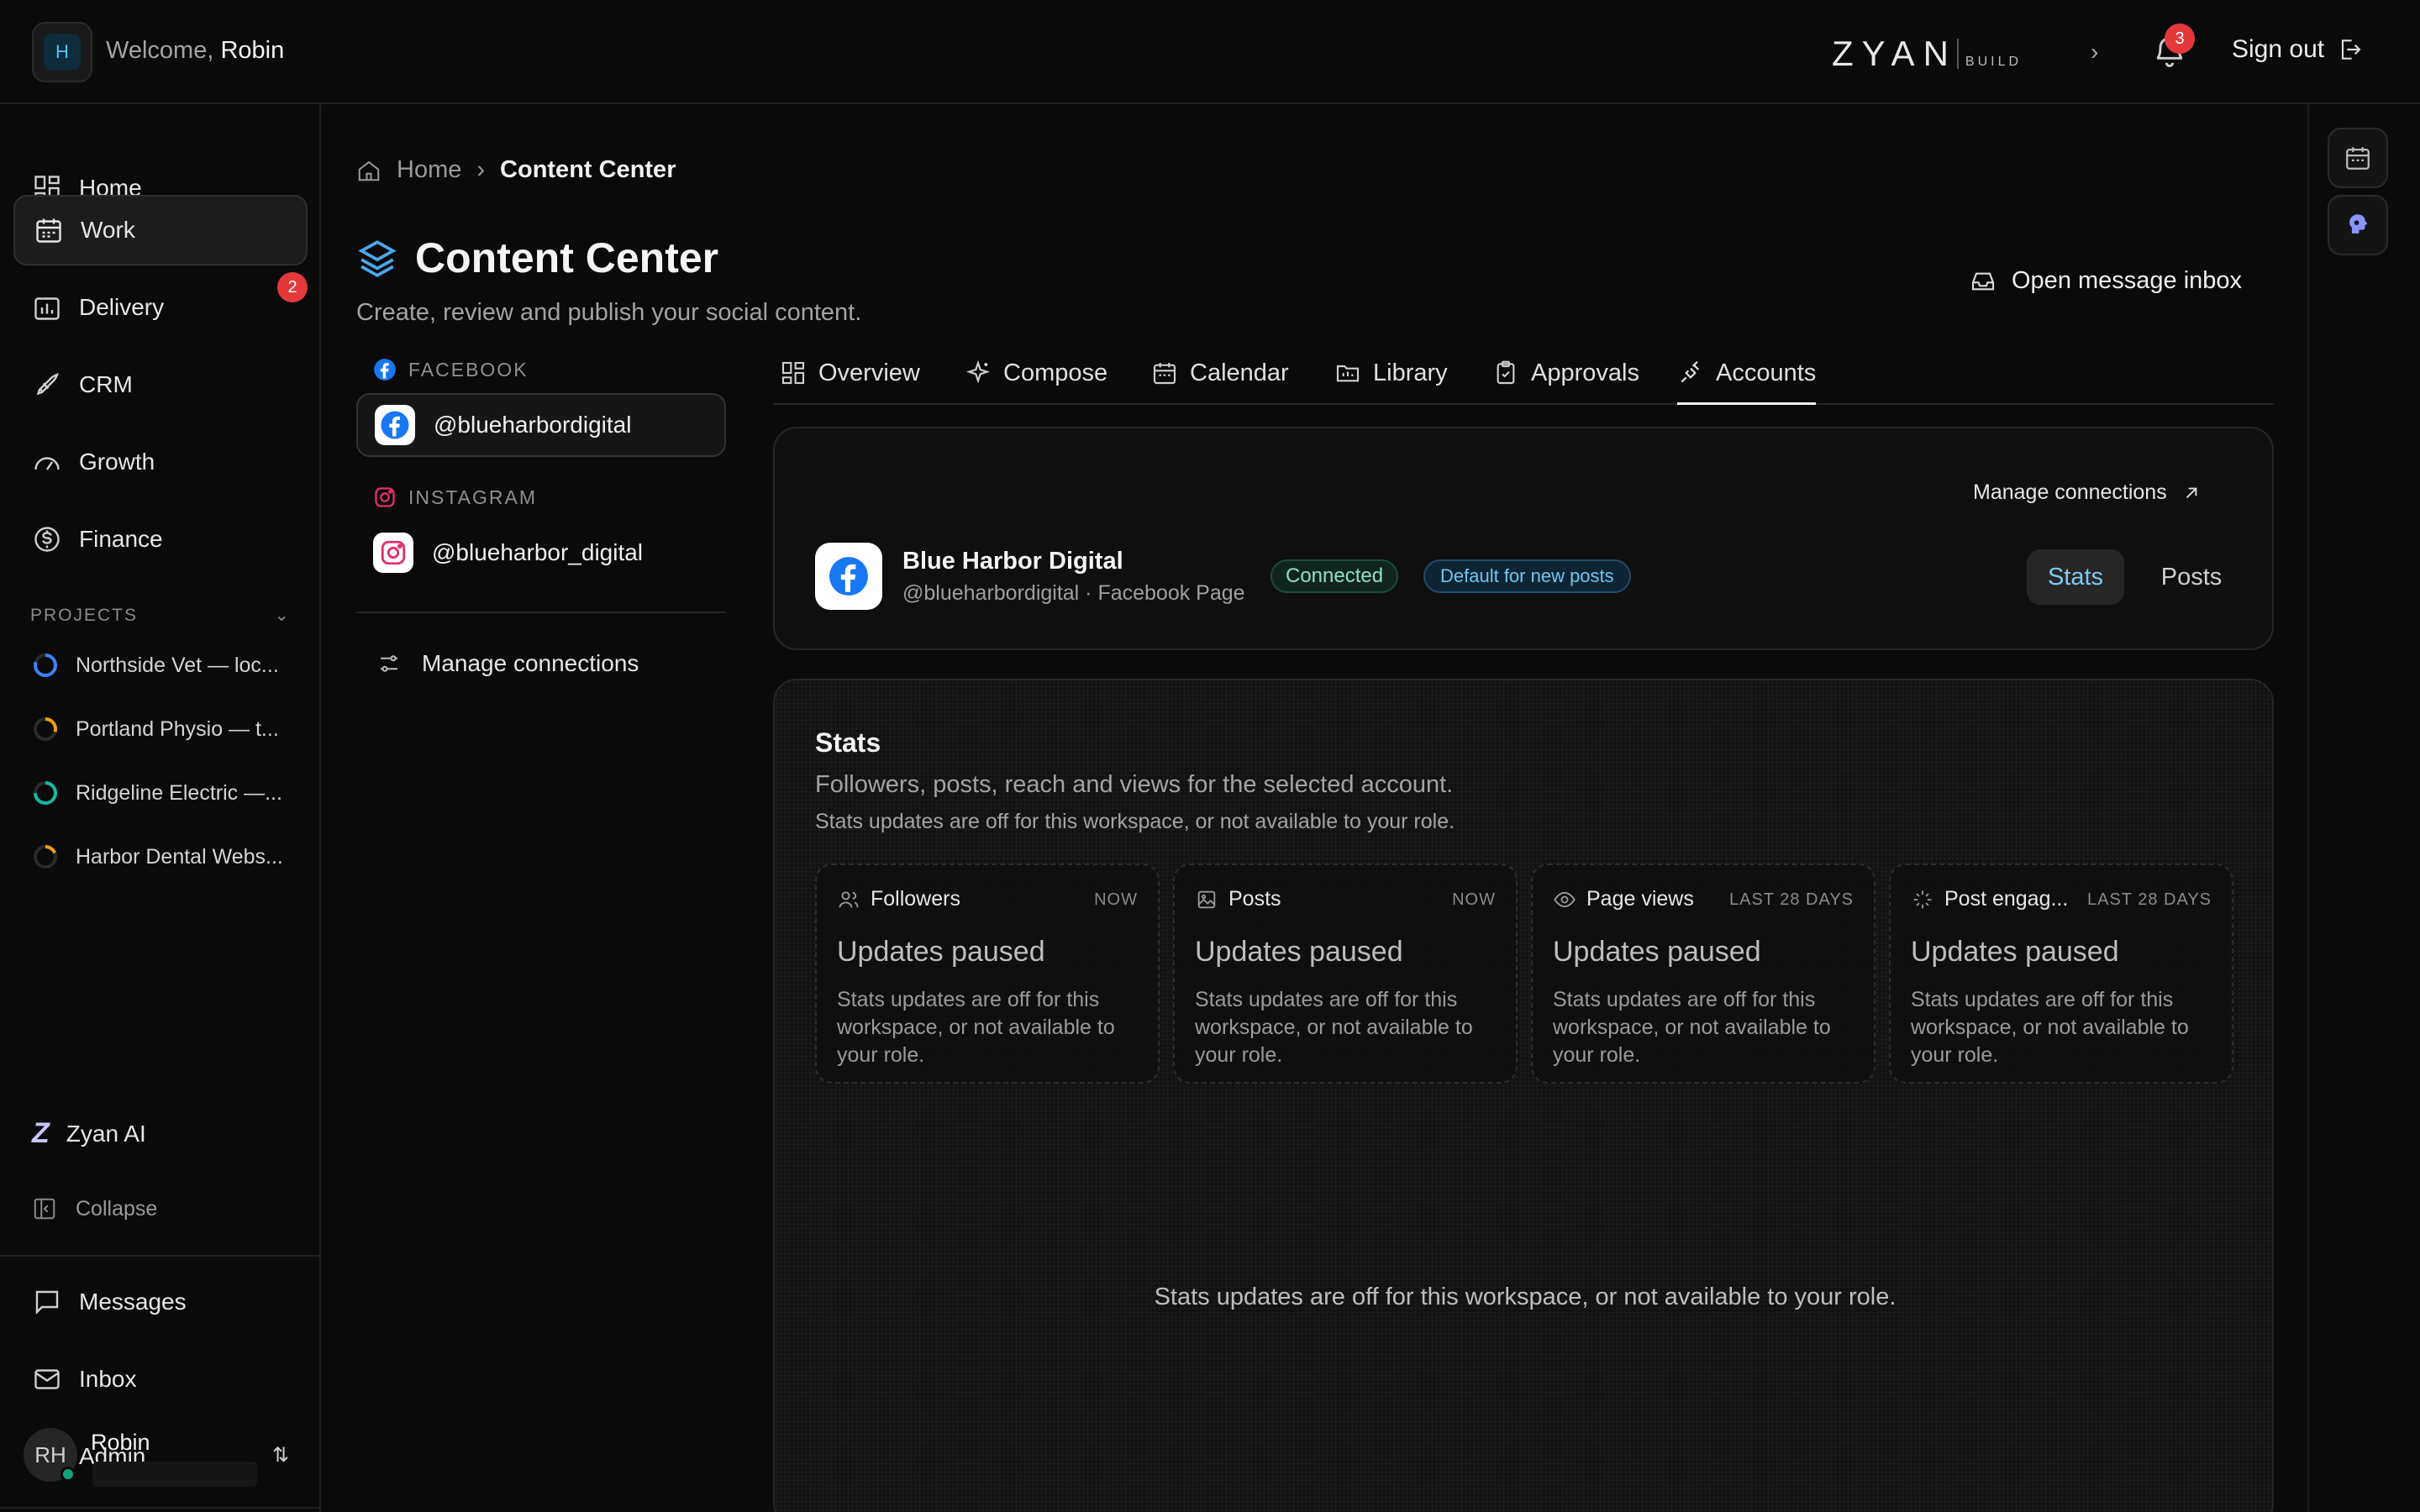 Image resolution: width=2420 pixels, height=1512 pixels. What do you see at coordinates (122, 307) in the screenshot?
I see `sidebar-item-label: Delivery` at bounding box center [122, 307].